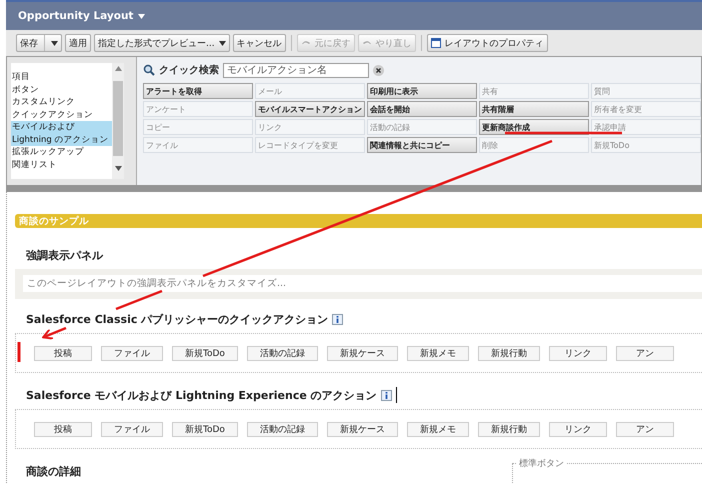 This screenshot has height=484, width=702. What do you see at coordinates (118, 121) in the screenshot?
I see `scrollbar` at bounding box center [118, 121].